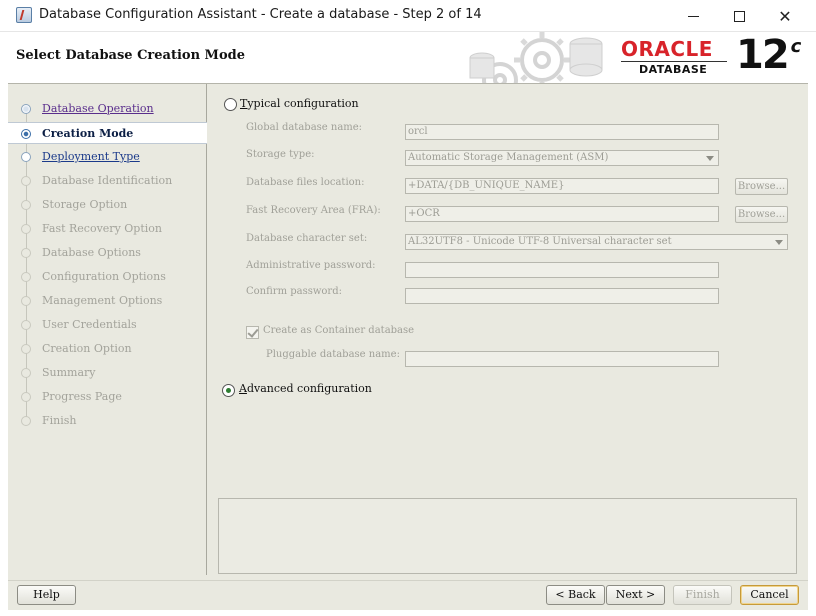 Image resolution: width=816 pixels, height=616 pixels. Describe the element at coordinates (24, 15) in the screenshot. I see `app-icon` at that location.